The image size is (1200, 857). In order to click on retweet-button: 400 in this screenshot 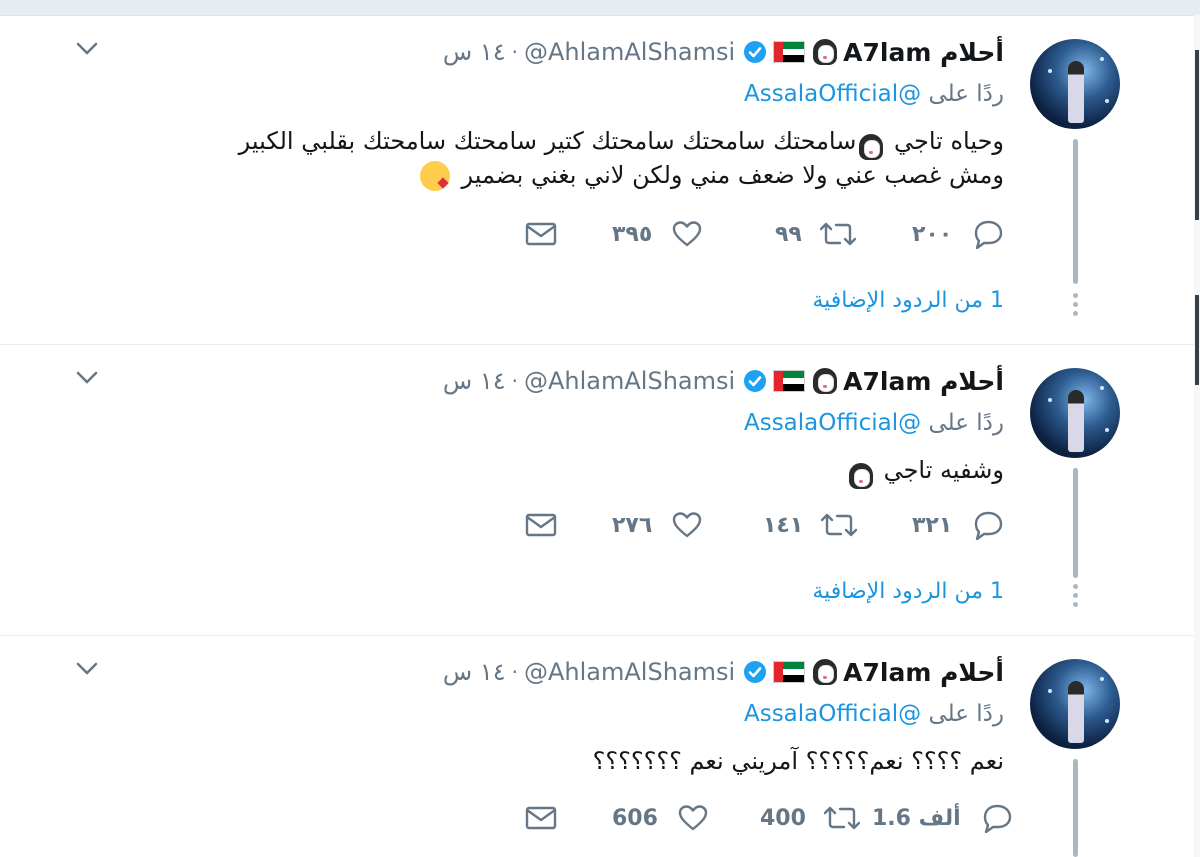, I will do `click(810, 818)`.